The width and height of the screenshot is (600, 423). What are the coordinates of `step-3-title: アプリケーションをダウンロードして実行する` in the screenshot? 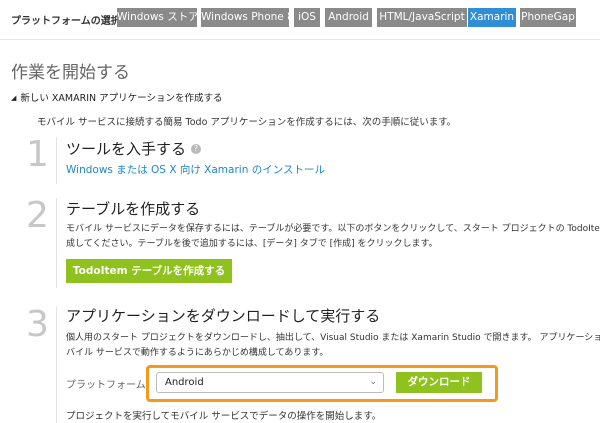 It's located at (223, 316).